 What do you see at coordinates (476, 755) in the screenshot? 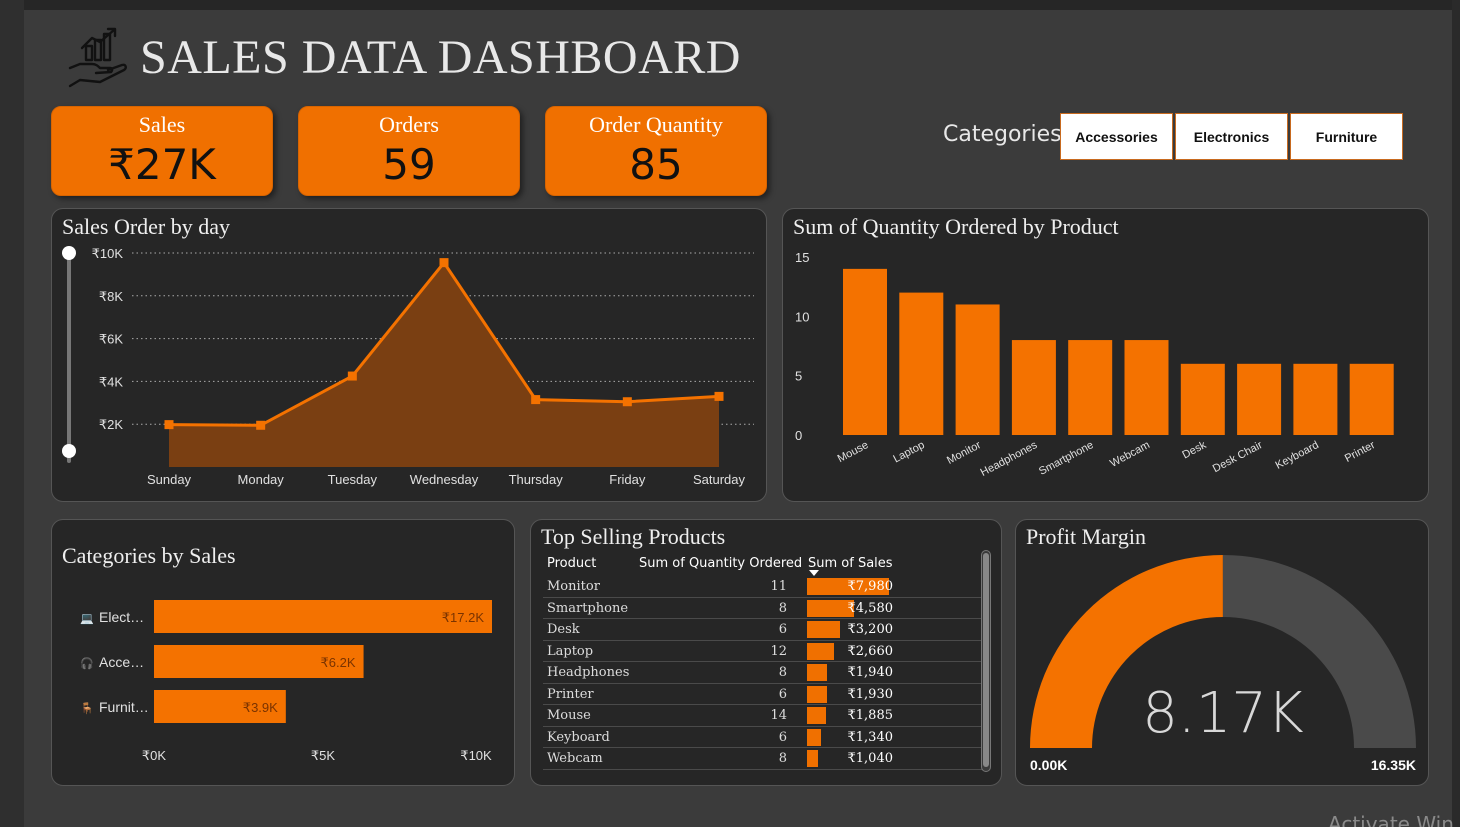
I see `x-tick-label: ₹10K` at bounding box center [476, 755].